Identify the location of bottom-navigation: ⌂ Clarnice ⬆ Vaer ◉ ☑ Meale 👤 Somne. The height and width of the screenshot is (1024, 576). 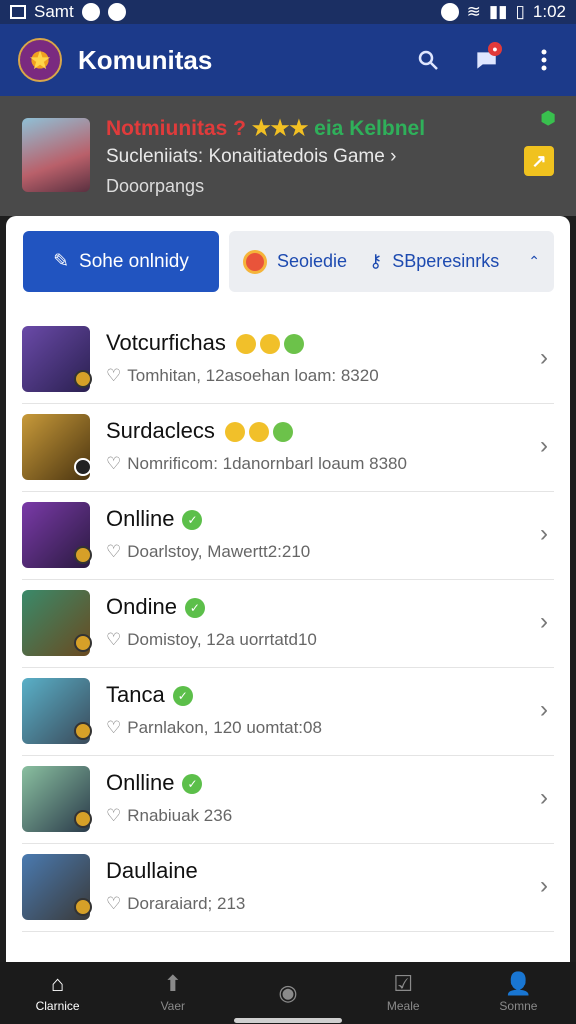
(288, 993).